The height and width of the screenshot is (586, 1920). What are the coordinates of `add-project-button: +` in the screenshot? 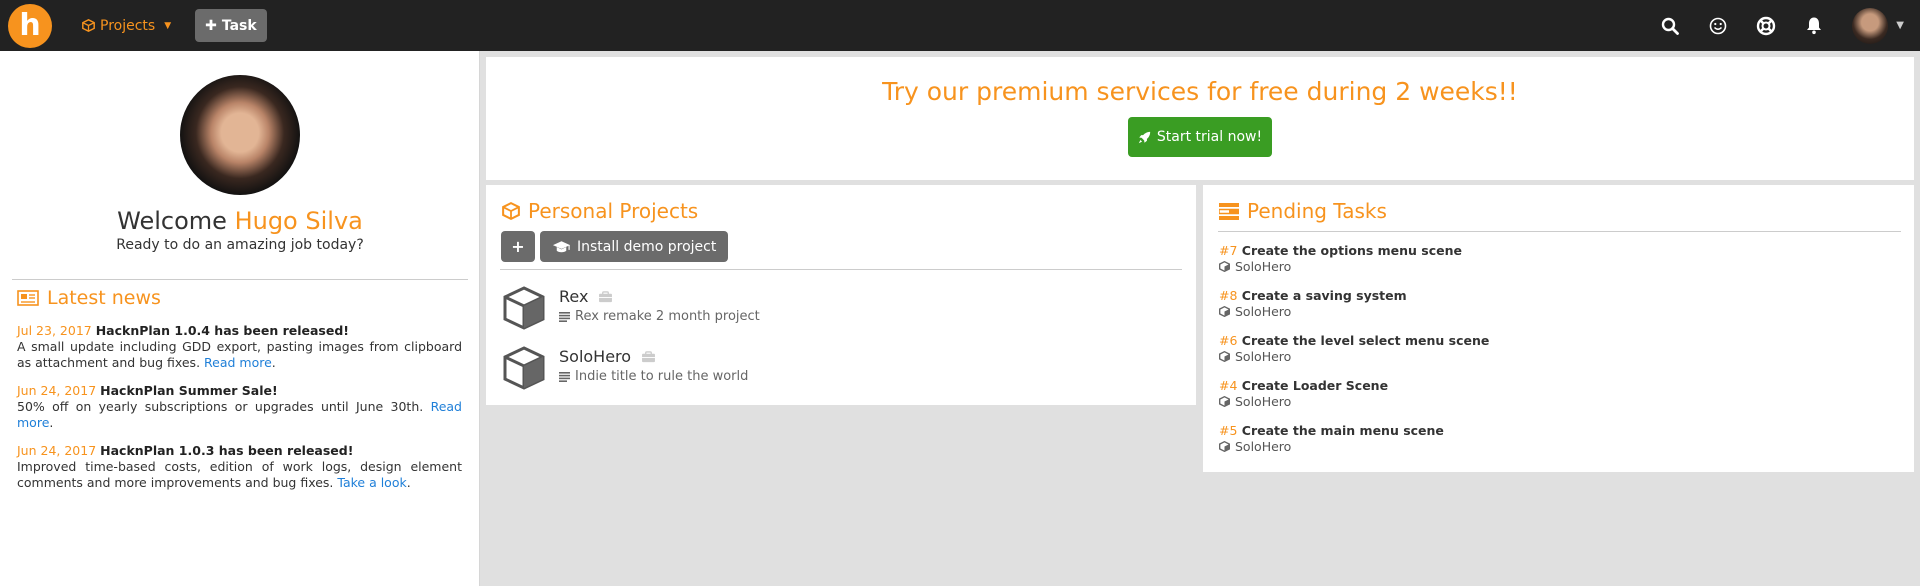 It's located at (518, 246).